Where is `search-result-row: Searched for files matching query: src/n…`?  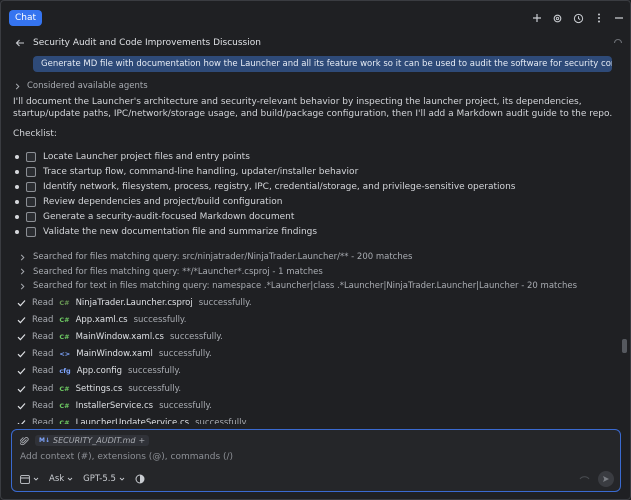
search-result-row: Searched for files matching query: src/n… is located at coordinates (319, 257).